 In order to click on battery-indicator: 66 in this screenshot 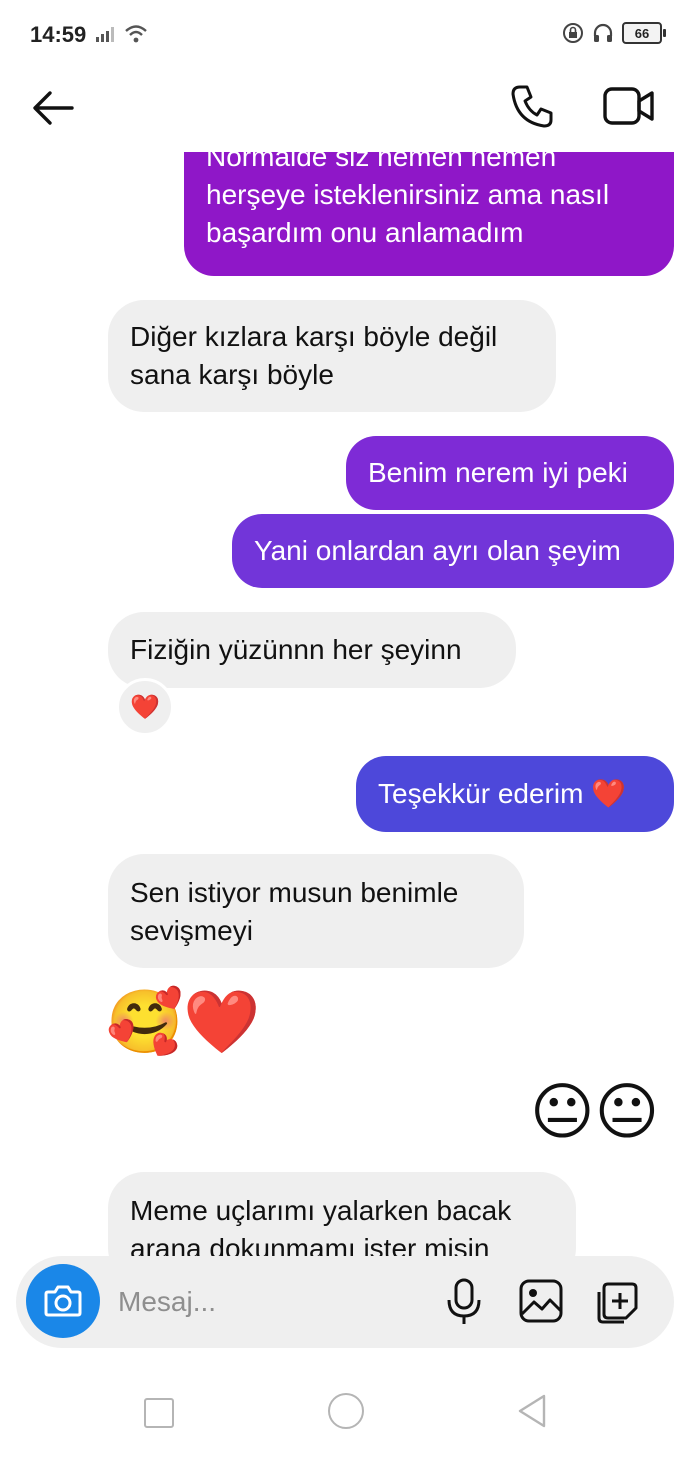, I will do `click(644, 33)`.